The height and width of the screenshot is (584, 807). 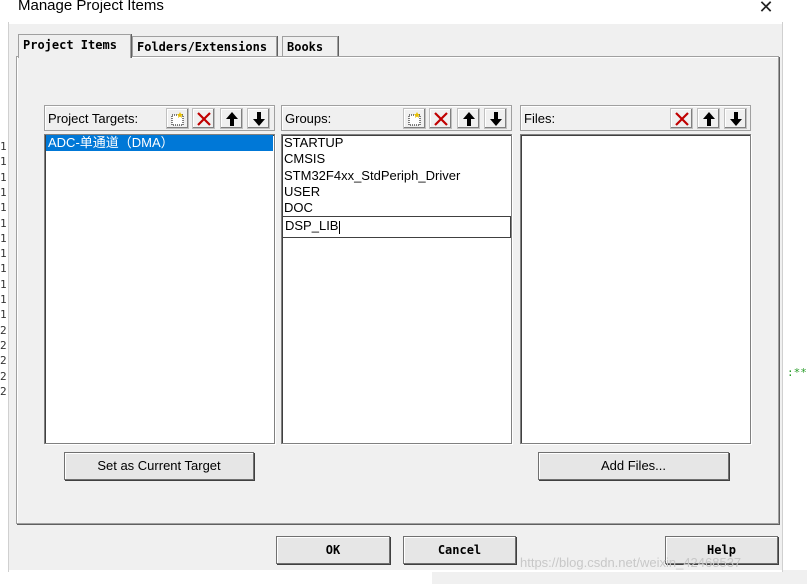 What do you see at coordinates (396, 192) in the screenshot?
I see `group-list-item: USER` at bounding box center [396, 192].